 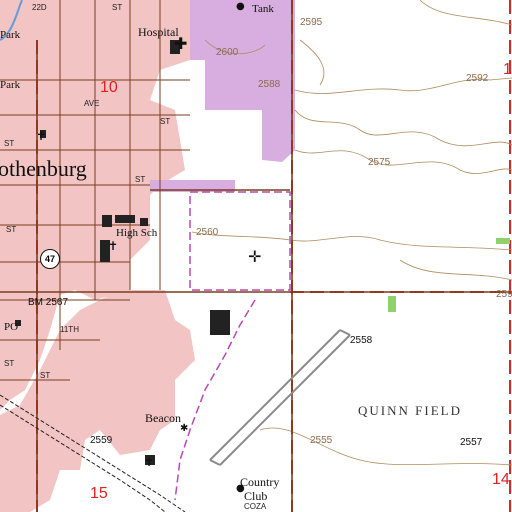 What do you see at coordinates (504, 294) in the screenshot?
I see `elevation-2591: 2591` at bounding box center [504, 294].